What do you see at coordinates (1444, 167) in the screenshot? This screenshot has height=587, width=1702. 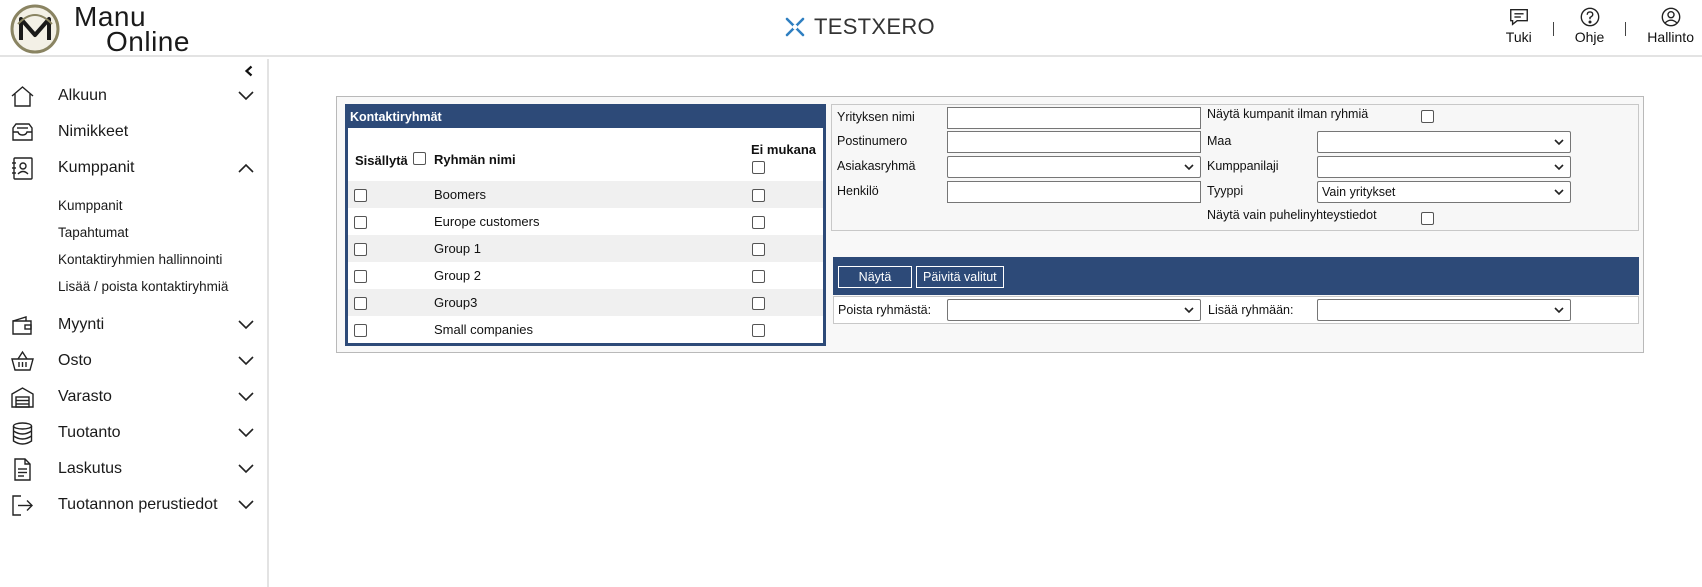 I see `partner-type-select` at bounding box center [1444, 167].